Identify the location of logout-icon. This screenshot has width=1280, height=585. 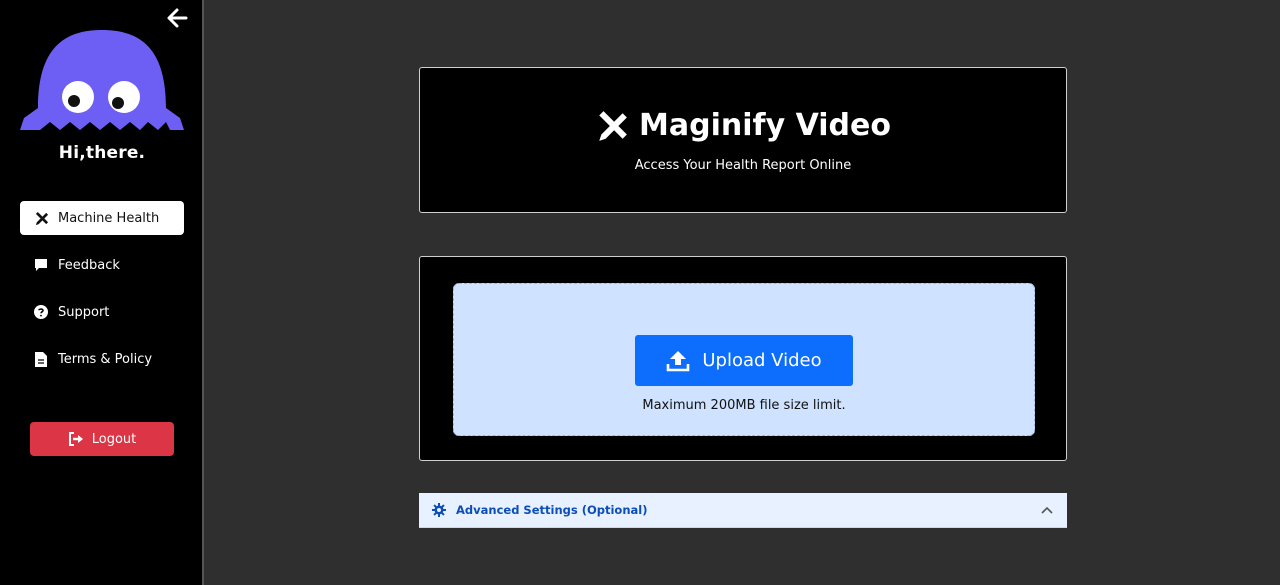
(76, 439).